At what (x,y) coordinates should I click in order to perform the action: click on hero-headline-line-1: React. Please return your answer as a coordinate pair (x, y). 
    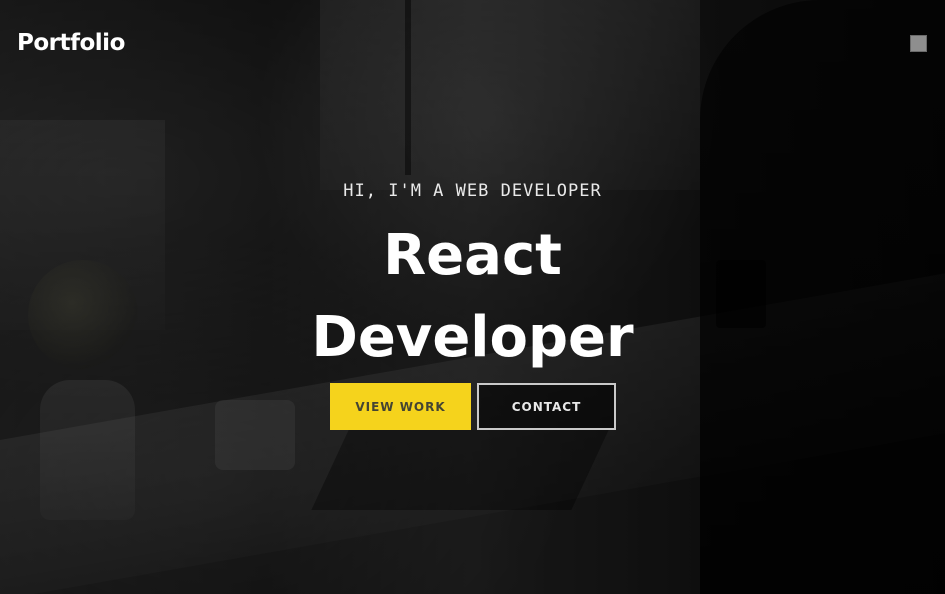
    Looking at the image, I should click on (472, 255).